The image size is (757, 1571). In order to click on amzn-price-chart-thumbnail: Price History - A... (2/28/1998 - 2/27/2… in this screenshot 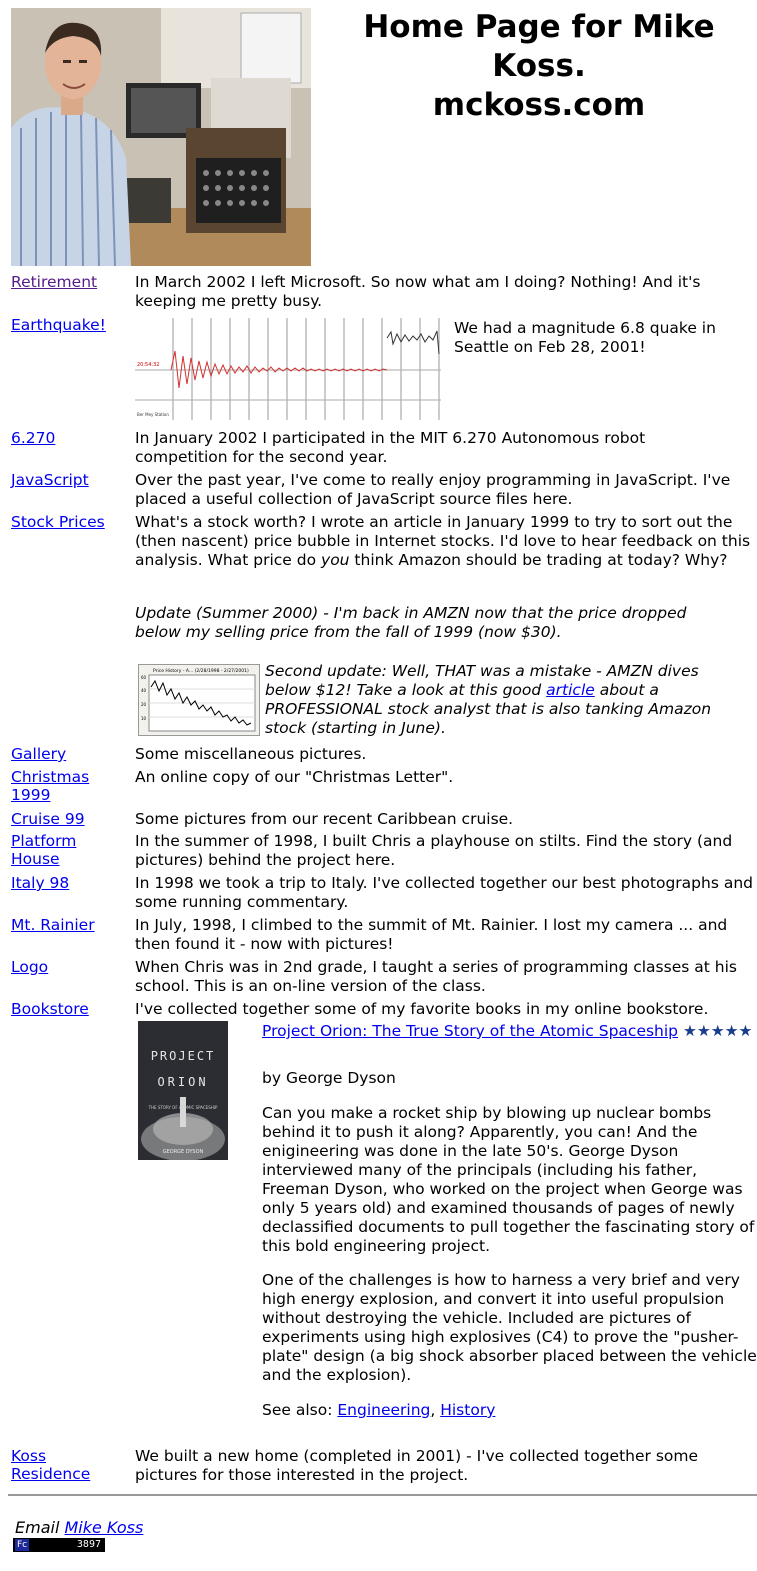, I will do `click(199, 700)`.